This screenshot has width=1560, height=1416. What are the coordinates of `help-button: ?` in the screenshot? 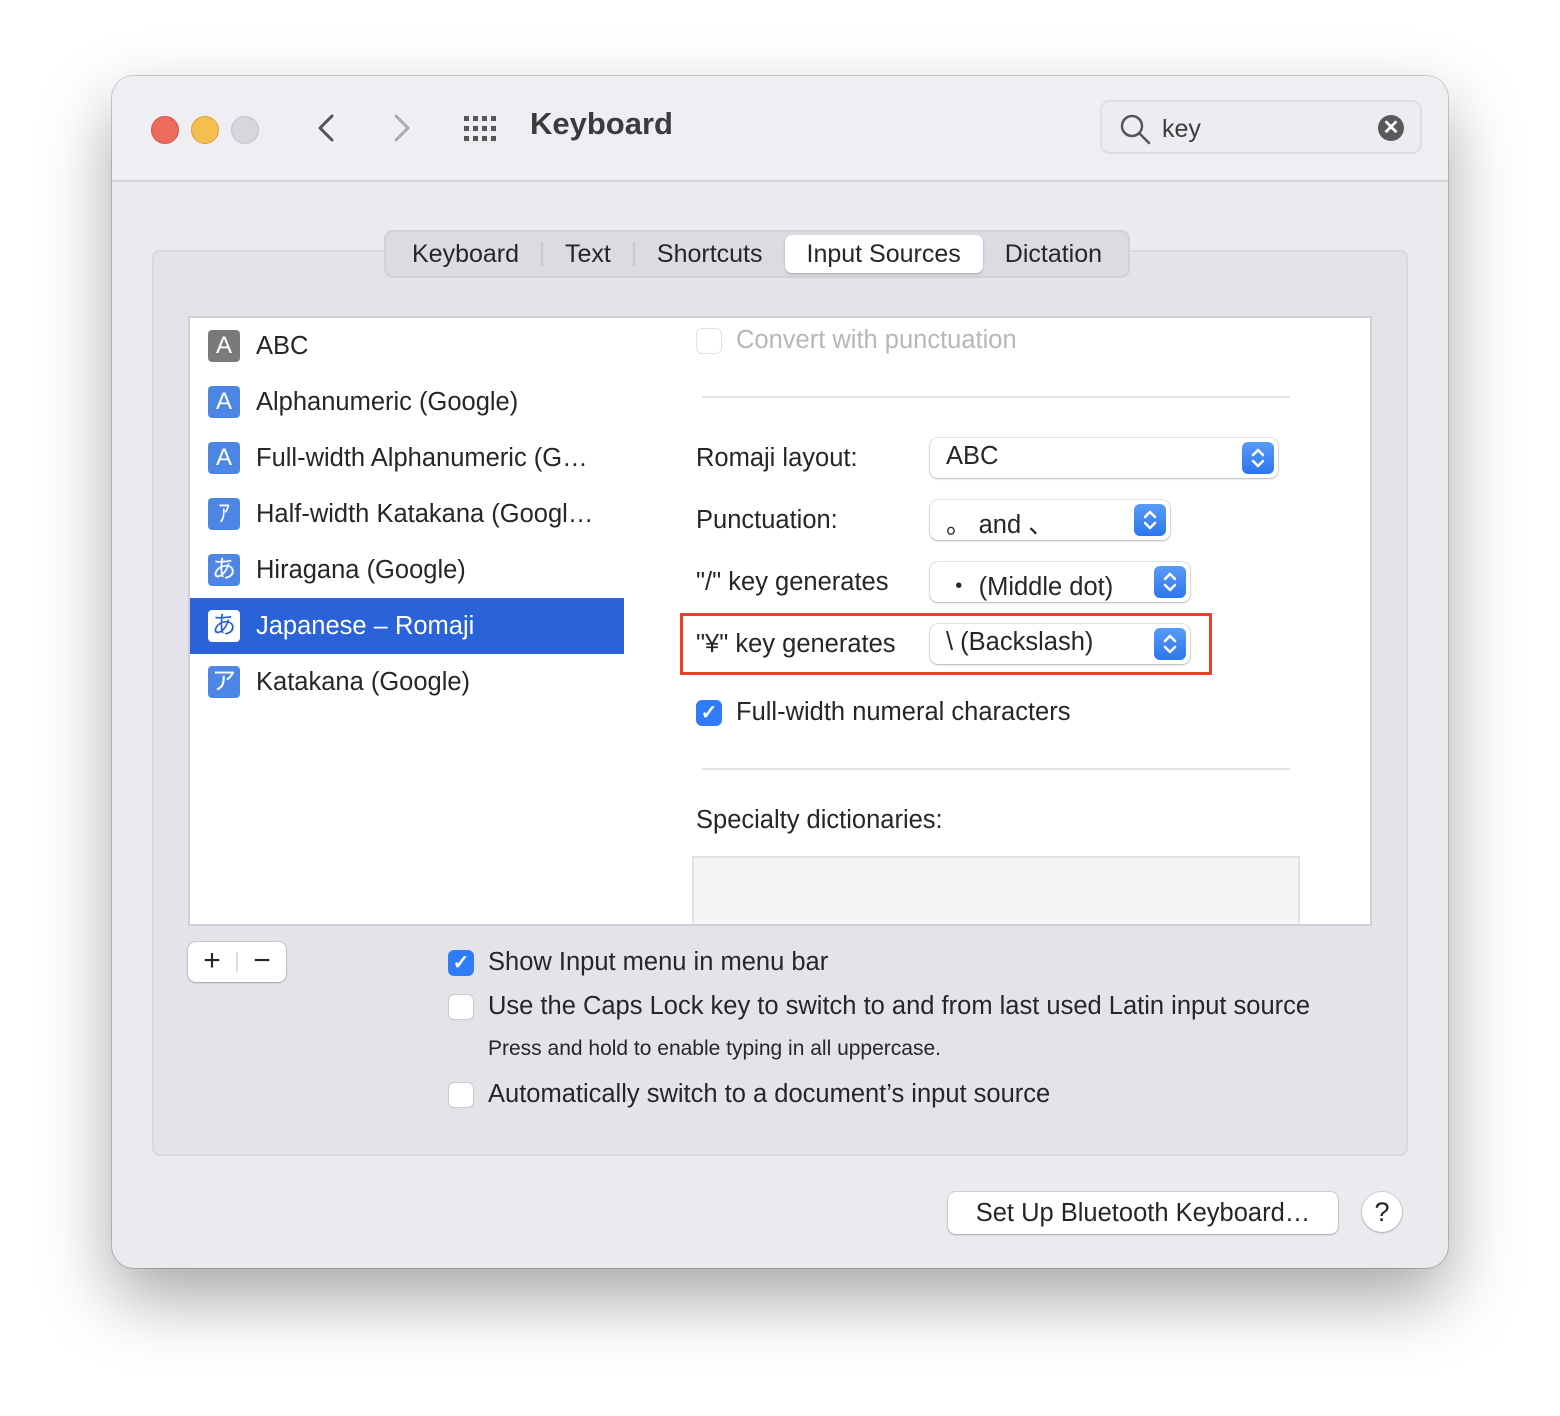 It's located at (1382, 1212).